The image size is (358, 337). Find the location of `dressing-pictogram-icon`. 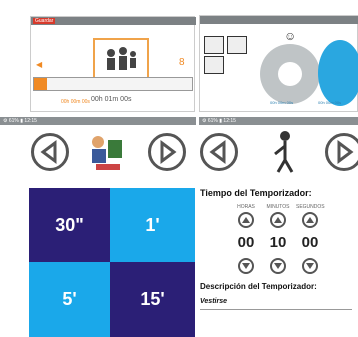

dressing-pictogram-icon is located at coordinates (106, 154).